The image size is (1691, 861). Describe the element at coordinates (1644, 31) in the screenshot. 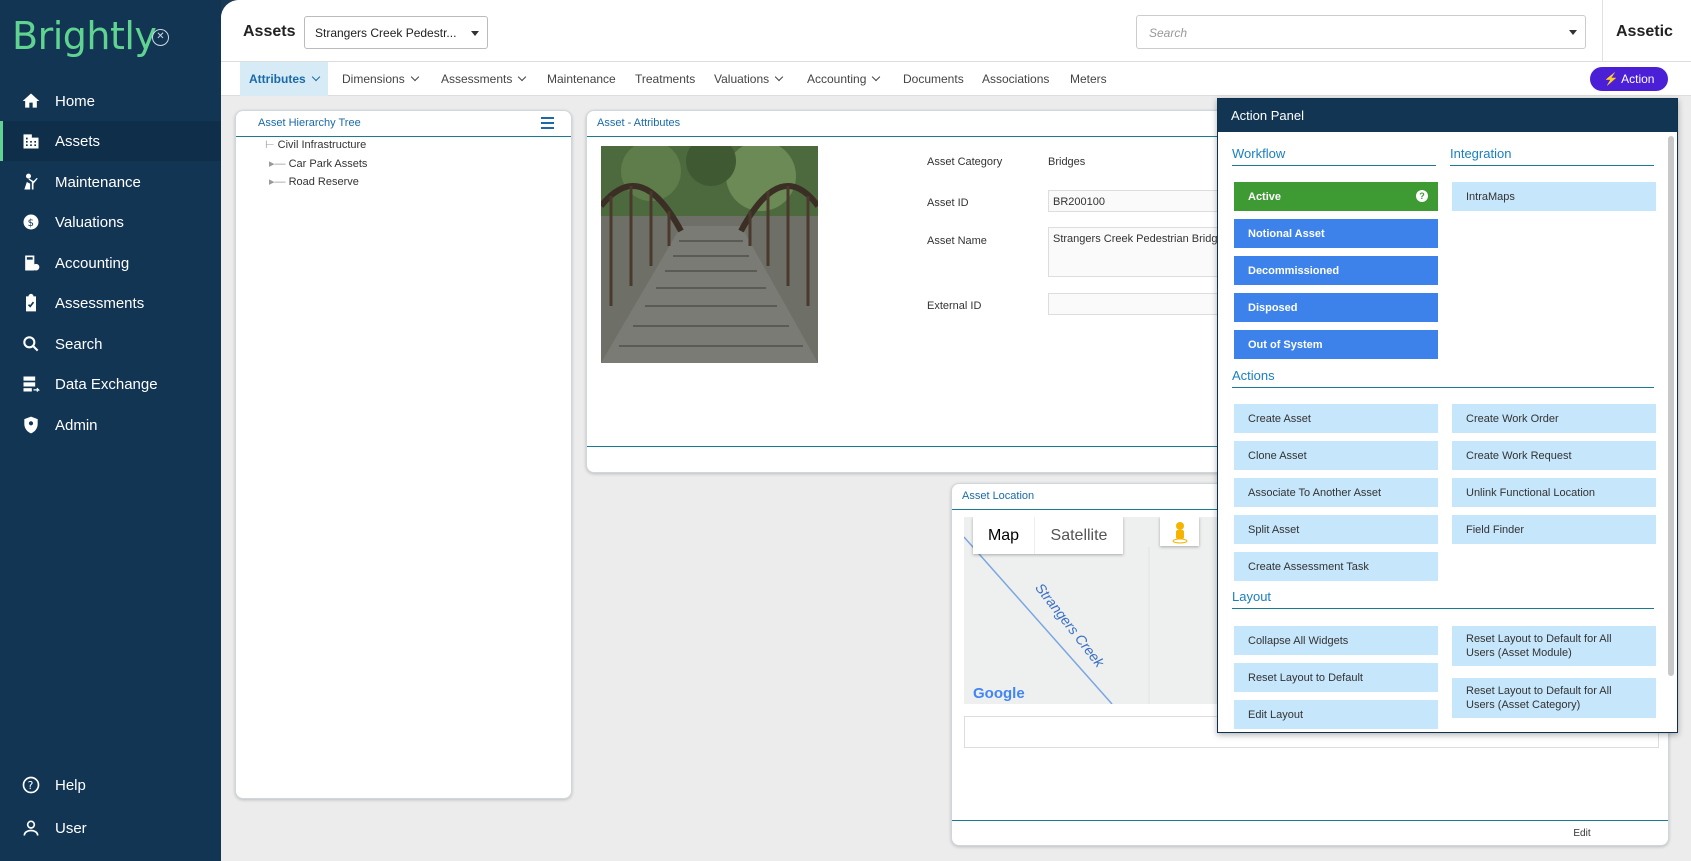

I see `brand-label: Assetic` at that location.